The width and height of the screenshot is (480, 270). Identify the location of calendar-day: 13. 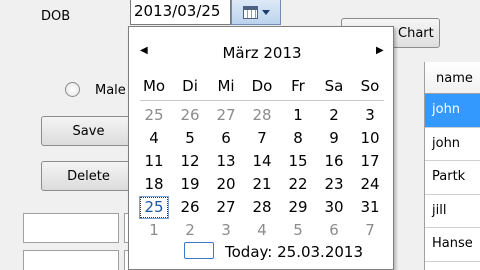
(226, 161).